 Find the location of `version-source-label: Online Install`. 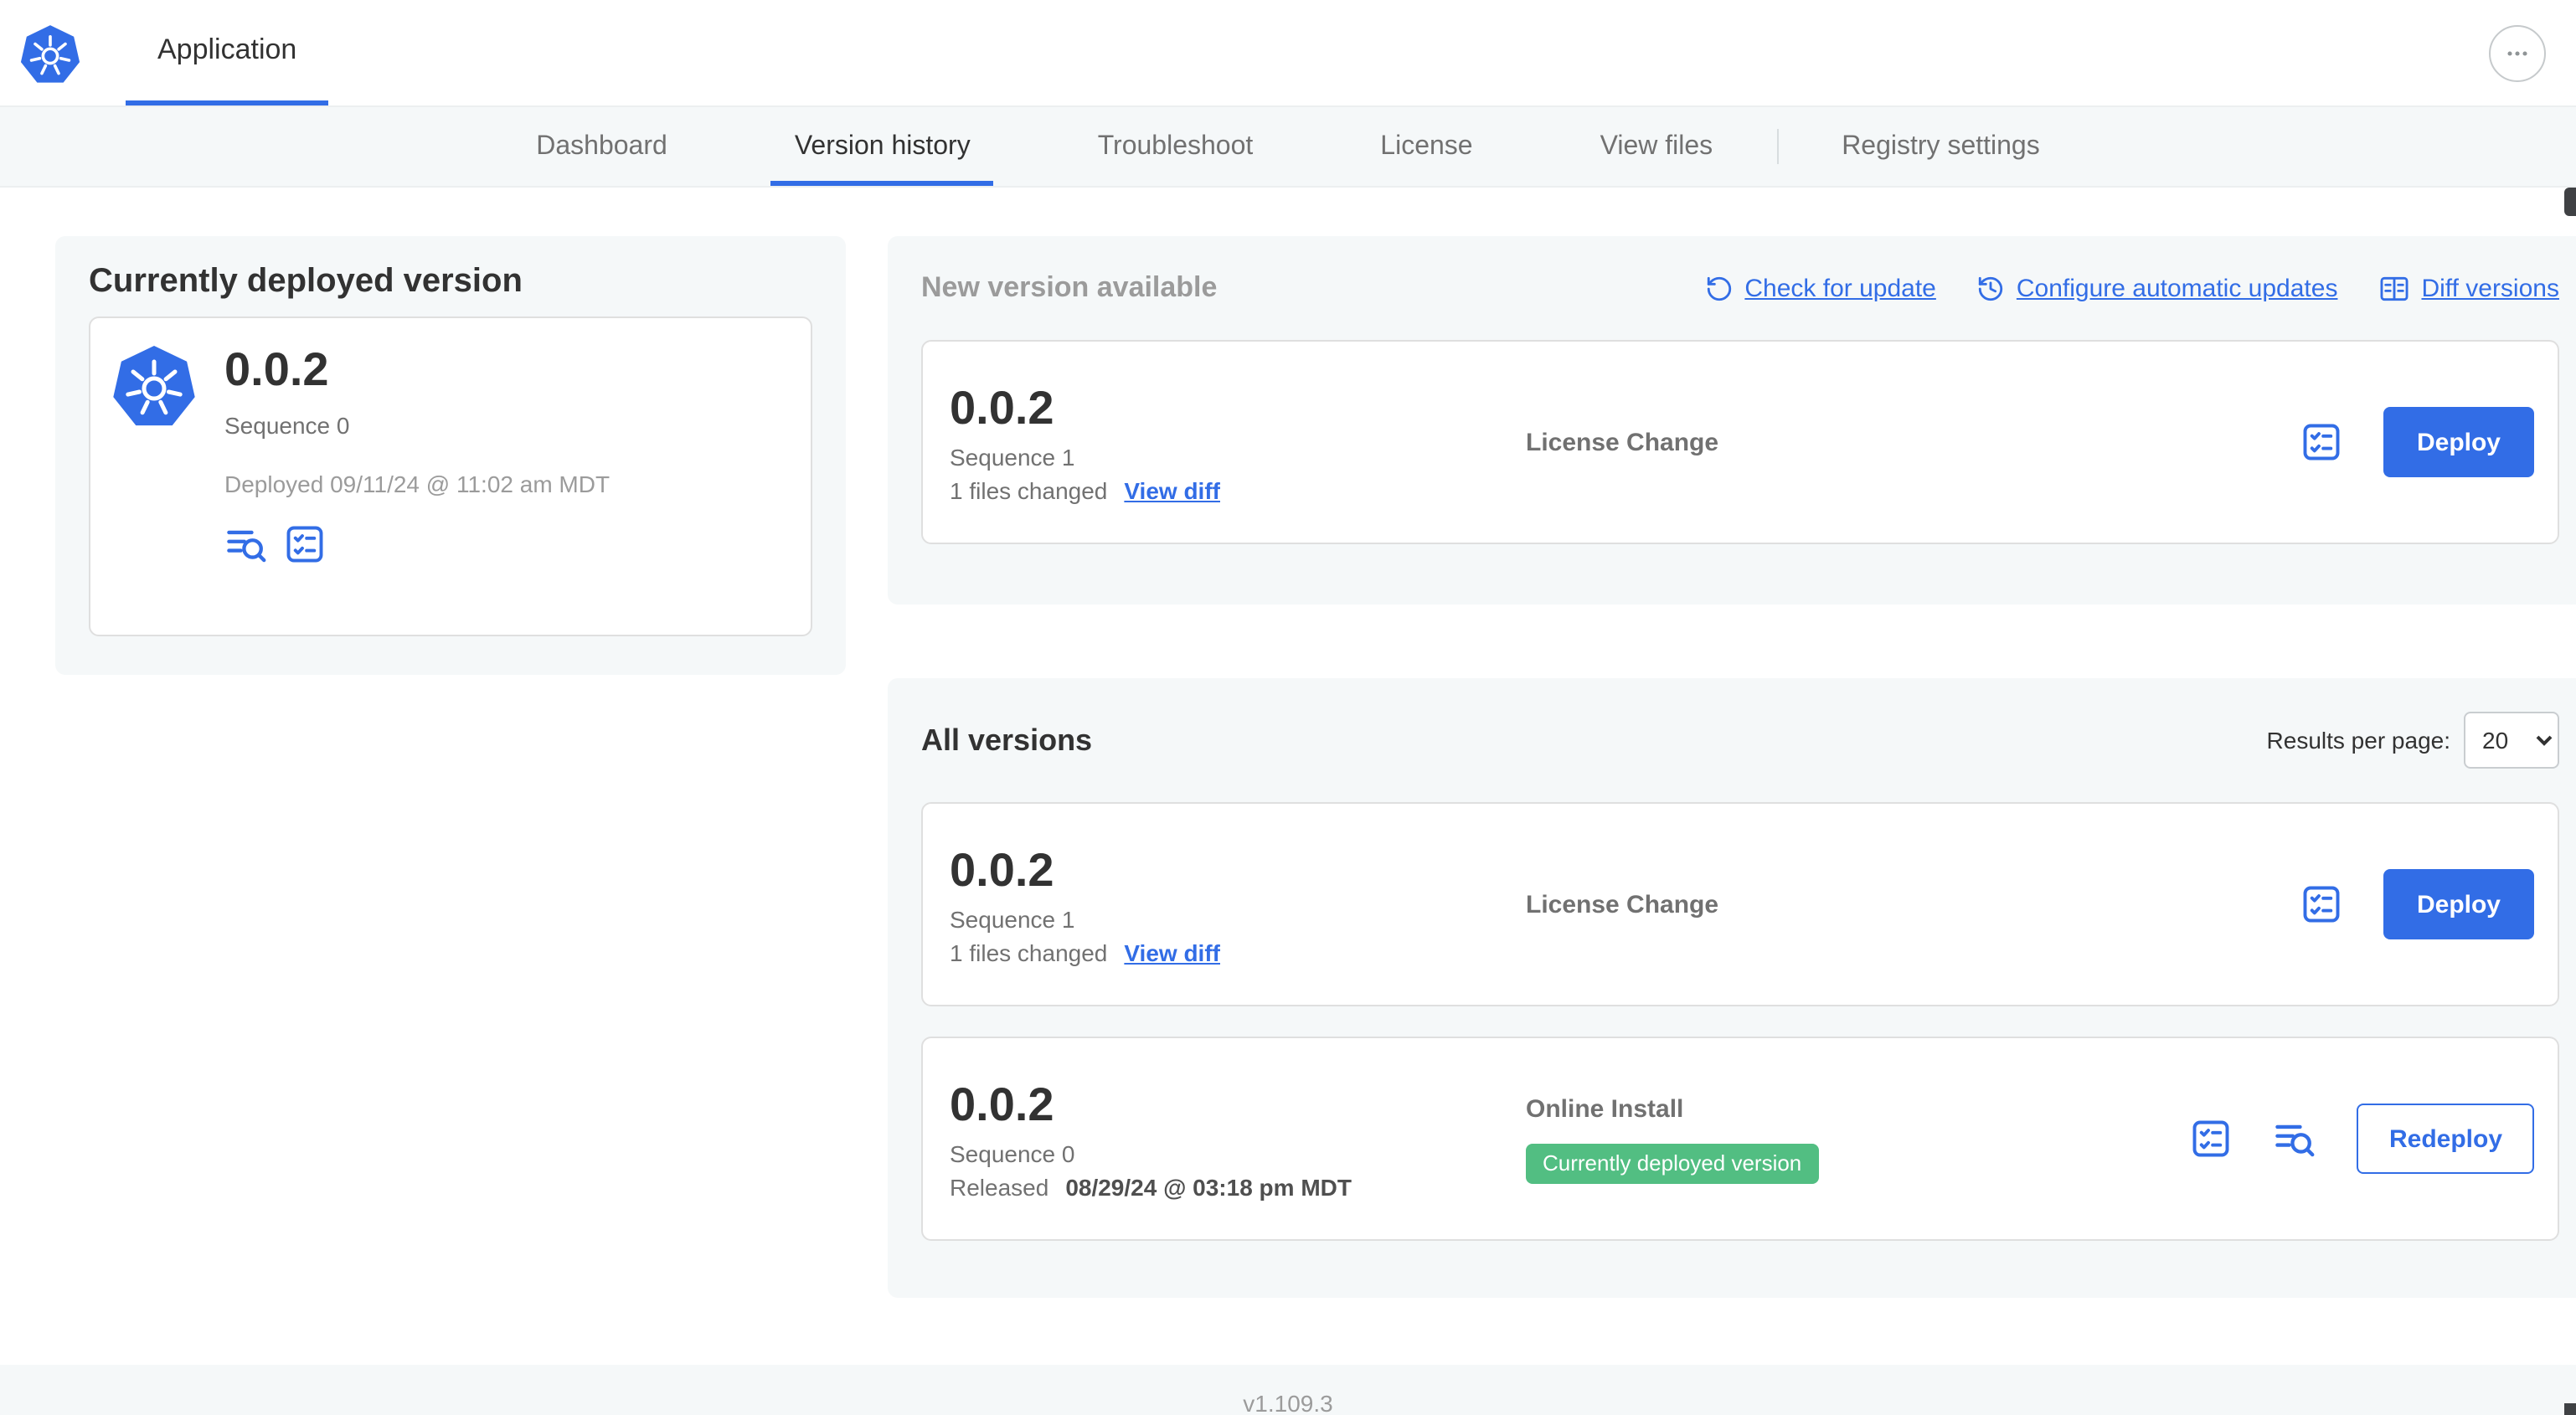

version-source-label: Online Install is located at coordinates (1605, 1108).